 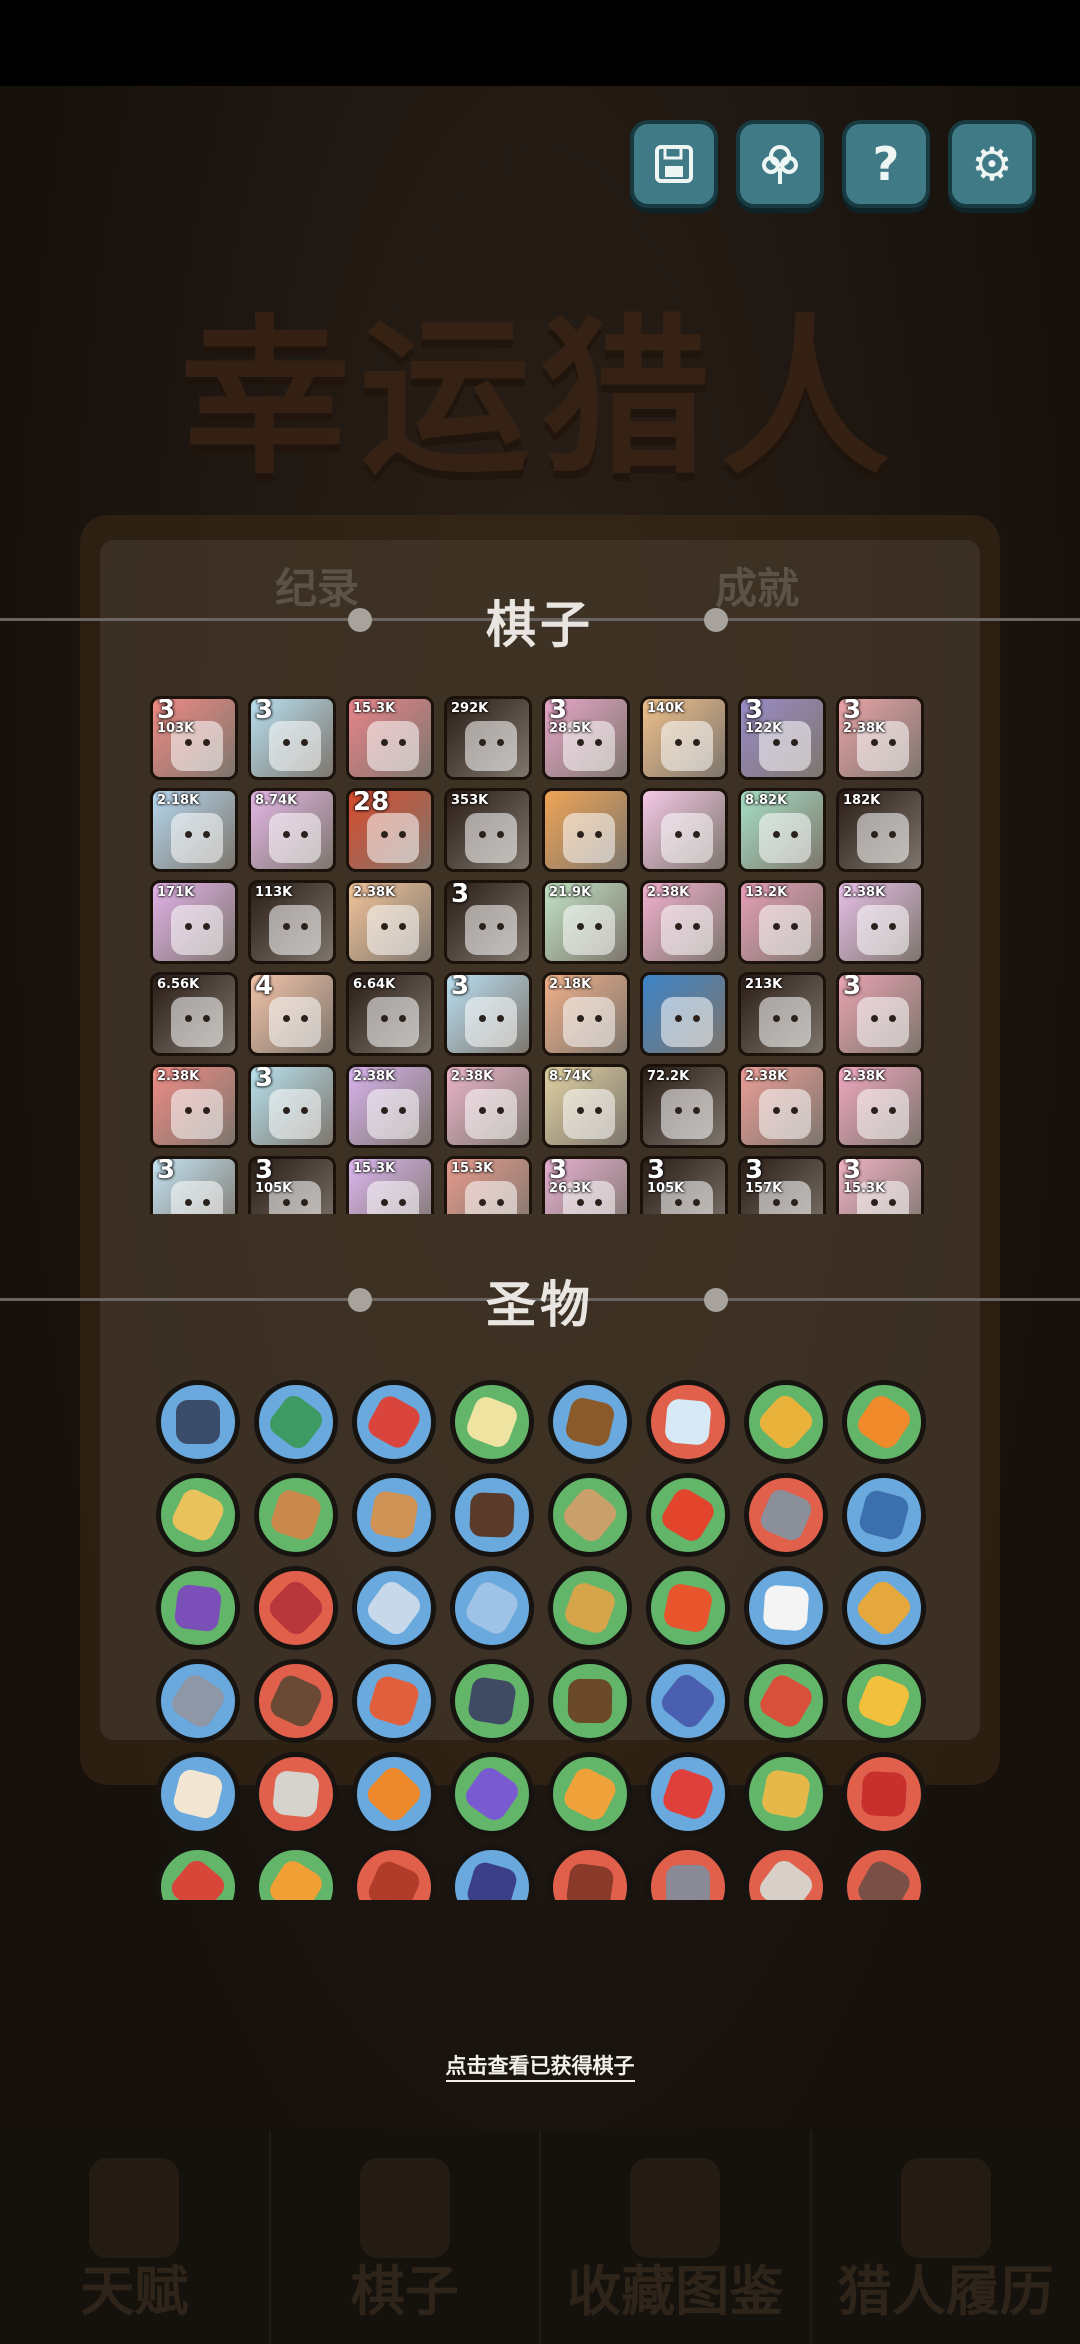 What do you see at coordinates (135, 2237) in the screenshot?
I see `nav-item-talent: 天赋` at bounding box center [135, 2237].